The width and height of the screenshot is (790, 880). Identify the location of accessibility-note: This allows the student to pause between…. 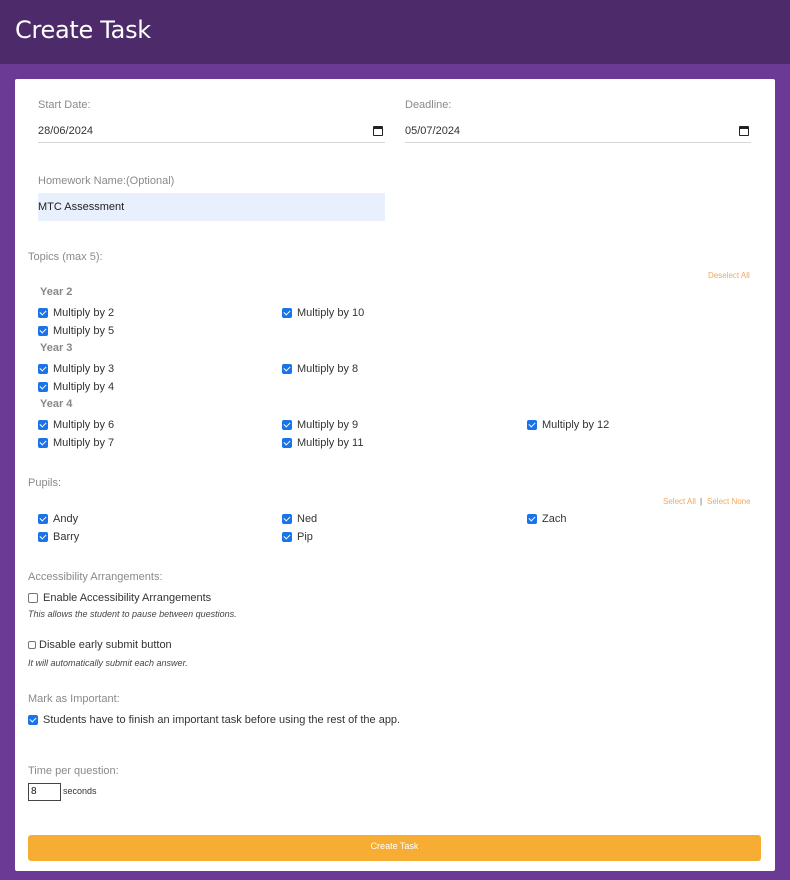
(132, 614).